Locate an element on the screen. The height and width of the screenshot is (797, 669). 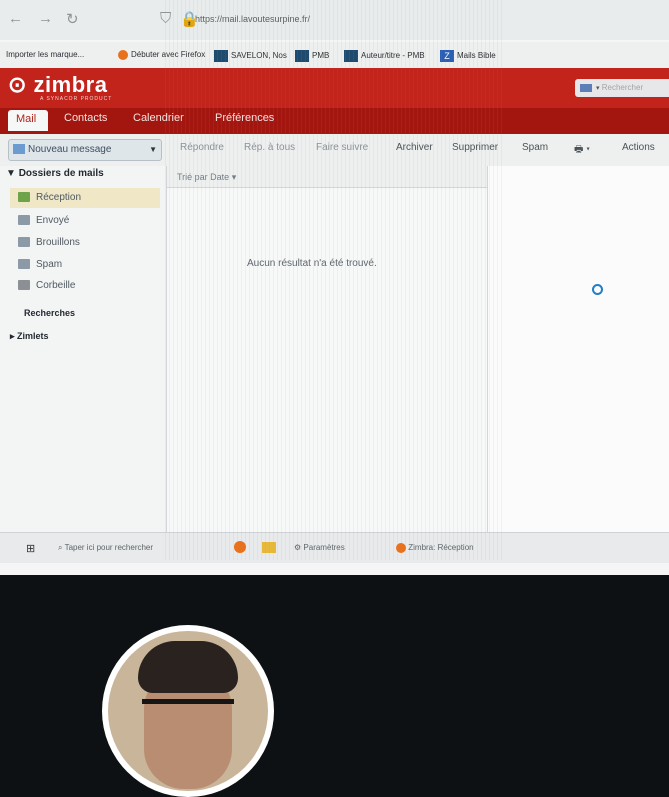
webcam-person is located at coordinates (188, 711).